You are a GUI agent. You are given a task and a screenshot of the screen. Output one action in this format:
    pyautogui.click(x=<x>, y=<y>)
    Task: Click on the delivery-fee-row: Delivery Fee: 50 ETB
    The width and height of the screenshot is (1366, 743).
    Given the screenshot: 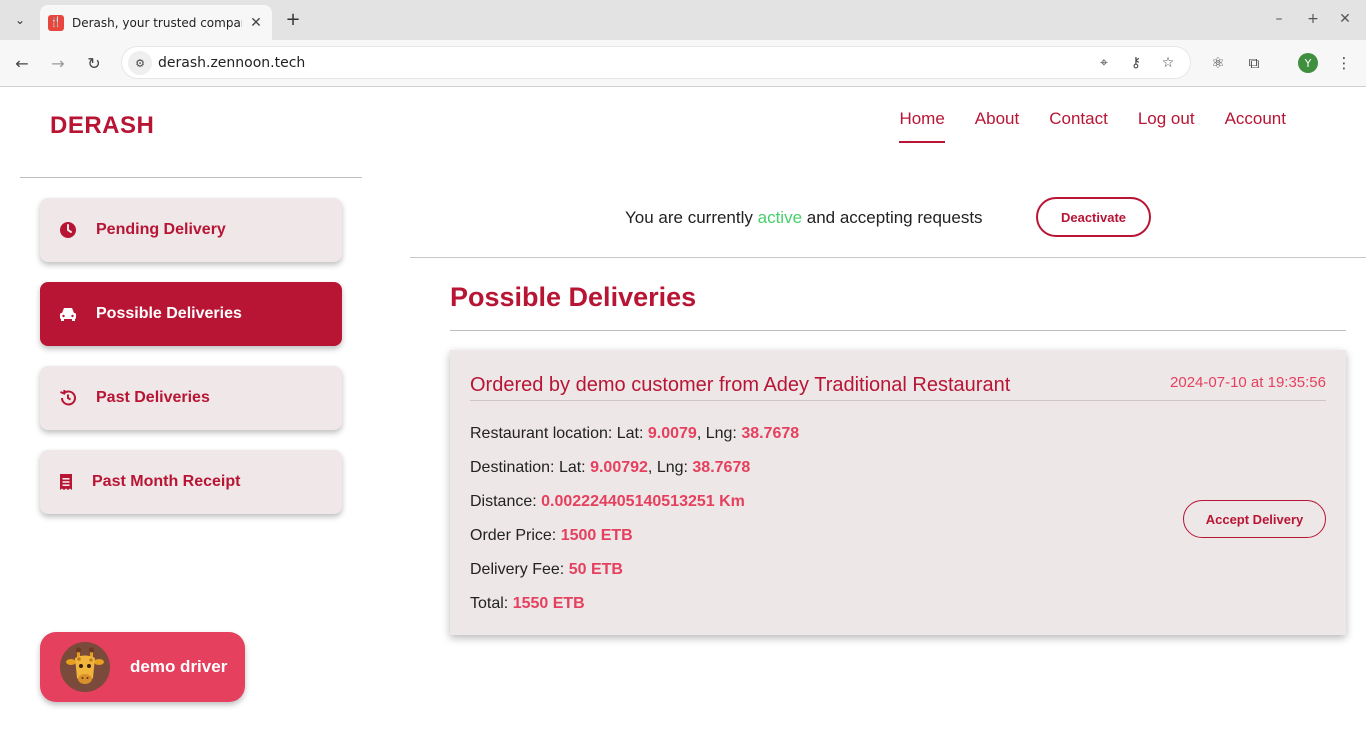 What is the action you would take?
    pyautogui.click(x=546, y=570)
    